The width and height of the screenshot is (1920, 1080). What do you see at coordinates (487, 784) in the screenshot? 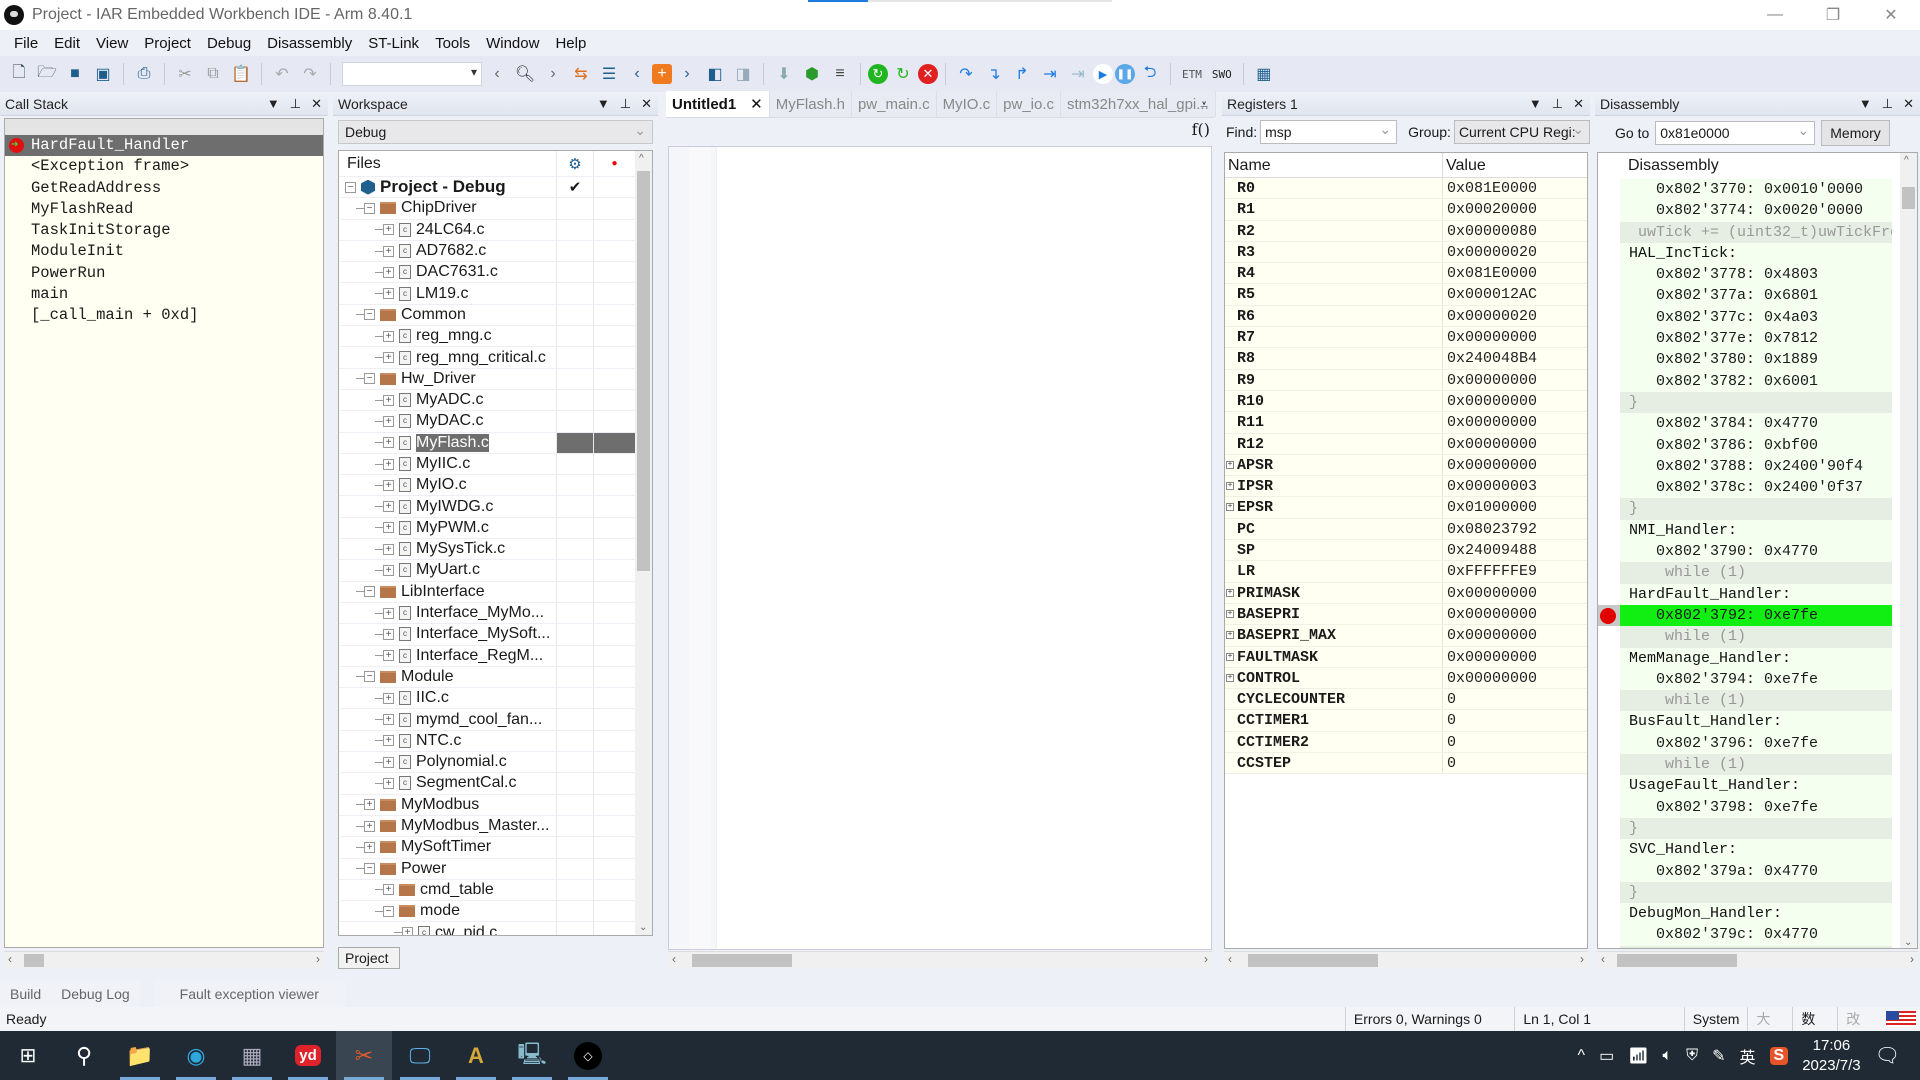
I see `tree-file: + c SegmentCal.c` at bounding box center [487, 784].